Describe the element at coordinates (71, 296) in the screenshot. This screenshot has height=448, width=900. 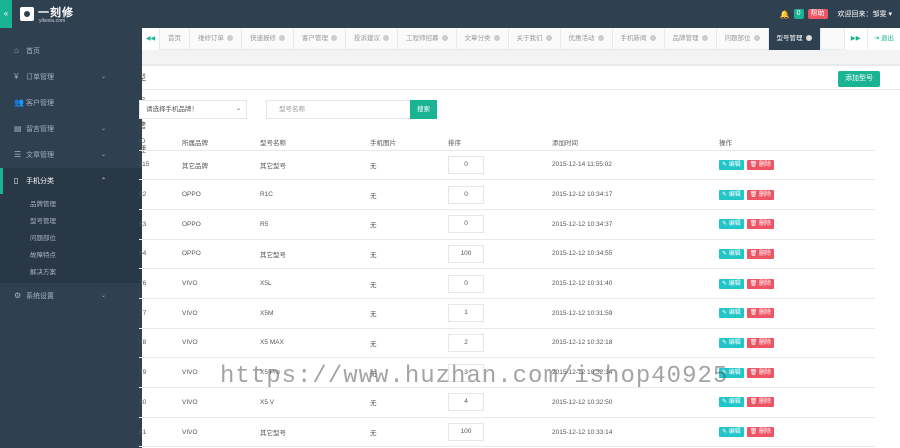
I see `sidebar-item-settings: ⚙ 系统设置 ⌄` at that location.